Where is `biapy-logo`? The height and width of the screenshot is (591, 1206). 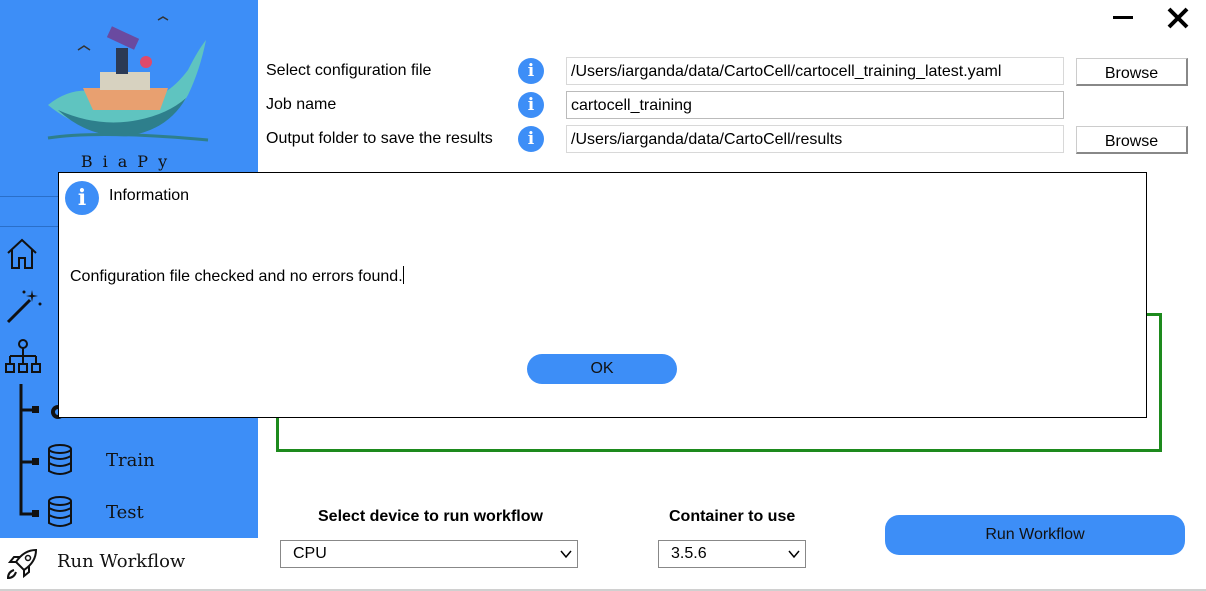 biapy-logo is located at coordinates (128, 79).